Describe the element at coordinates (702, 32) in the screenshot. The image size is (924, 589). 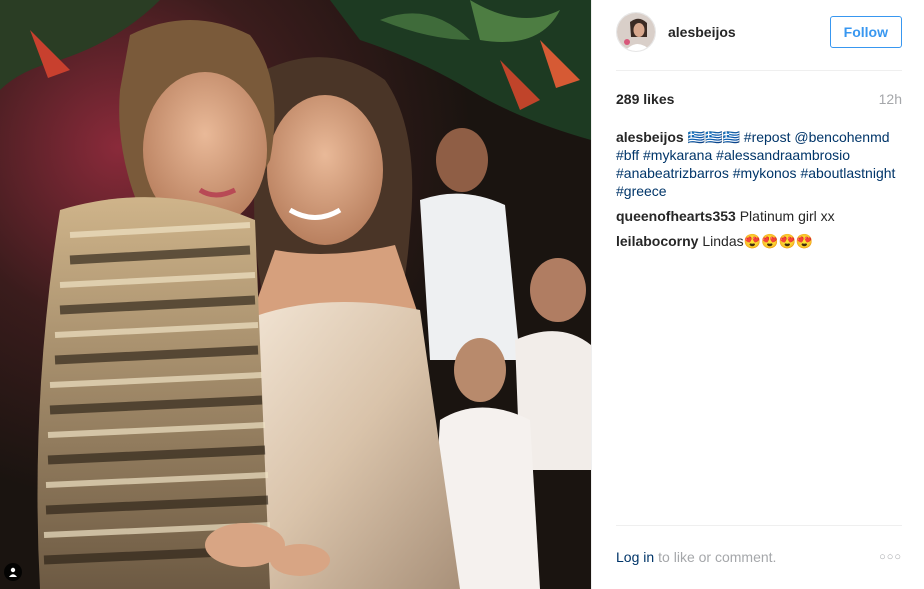
I see `username: alesbeijos` at that location.